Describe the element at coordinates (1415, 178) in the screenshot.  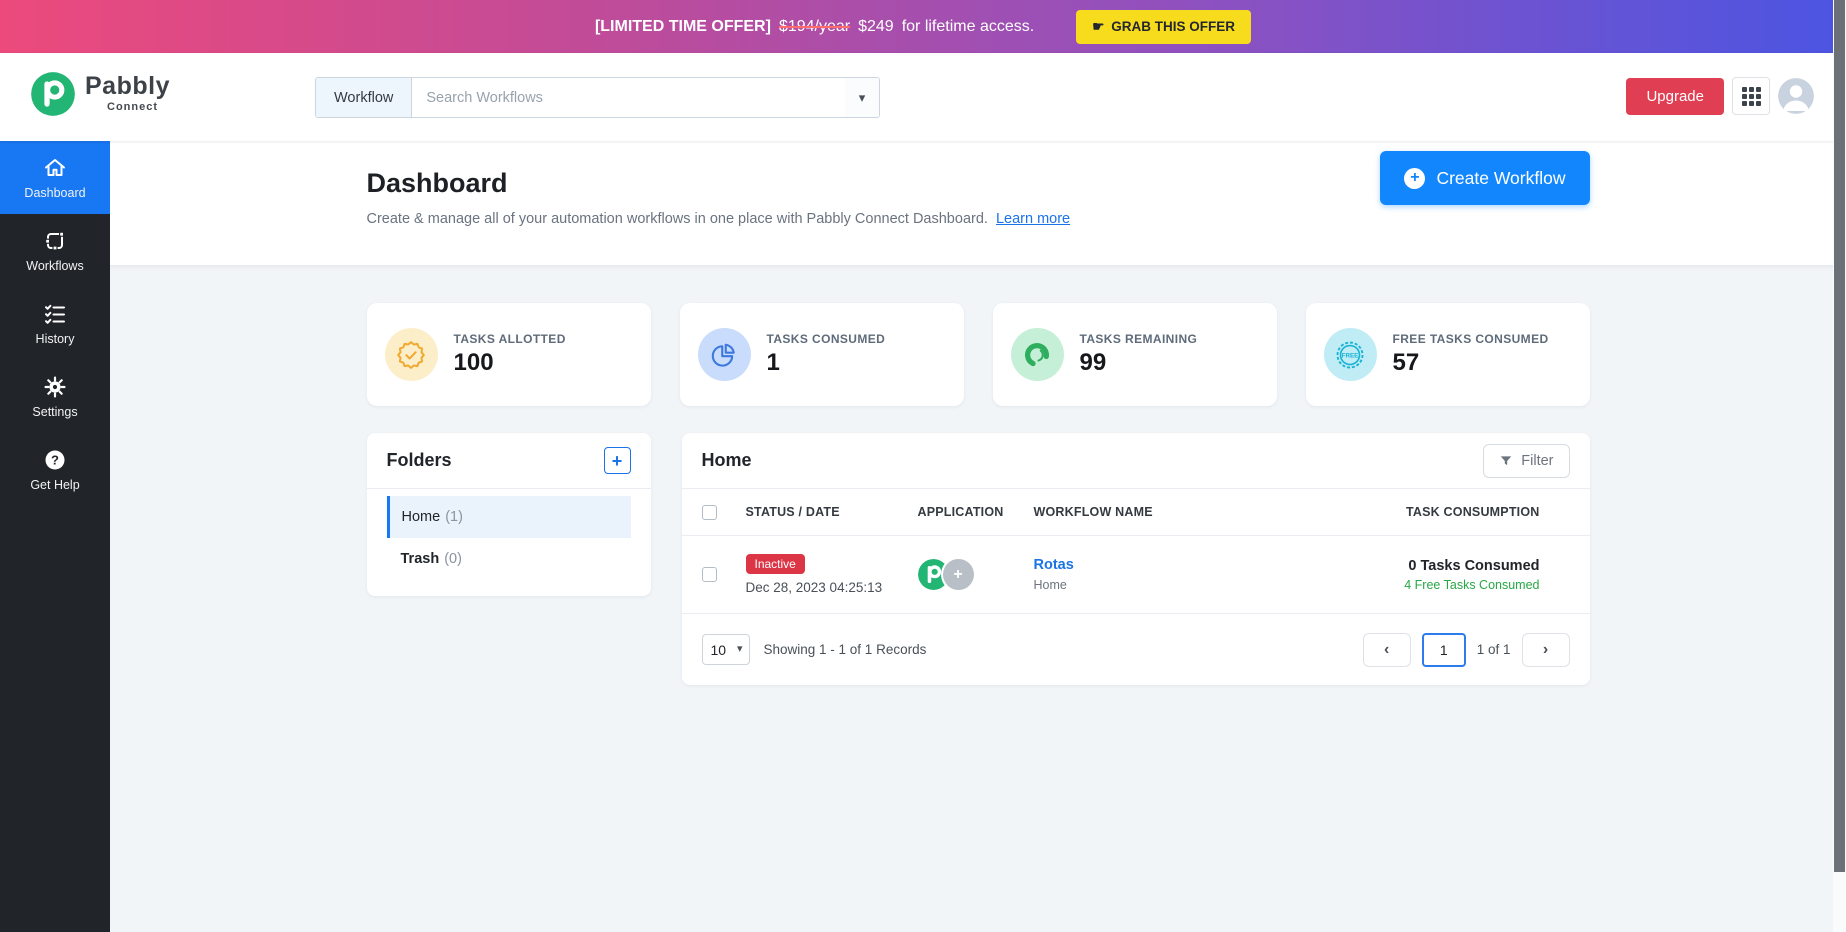
I see `plus-circle-icon: +` at that location.